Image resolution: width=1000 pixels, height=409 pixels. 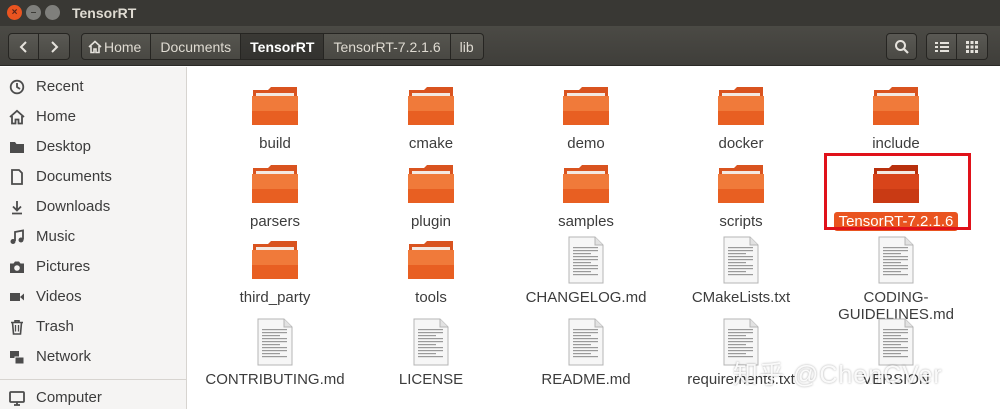 What do you see at coordinates (56, 236) in the screenshot?
I see `sidebar-item-label: Music` at bounding box center [56, 236].